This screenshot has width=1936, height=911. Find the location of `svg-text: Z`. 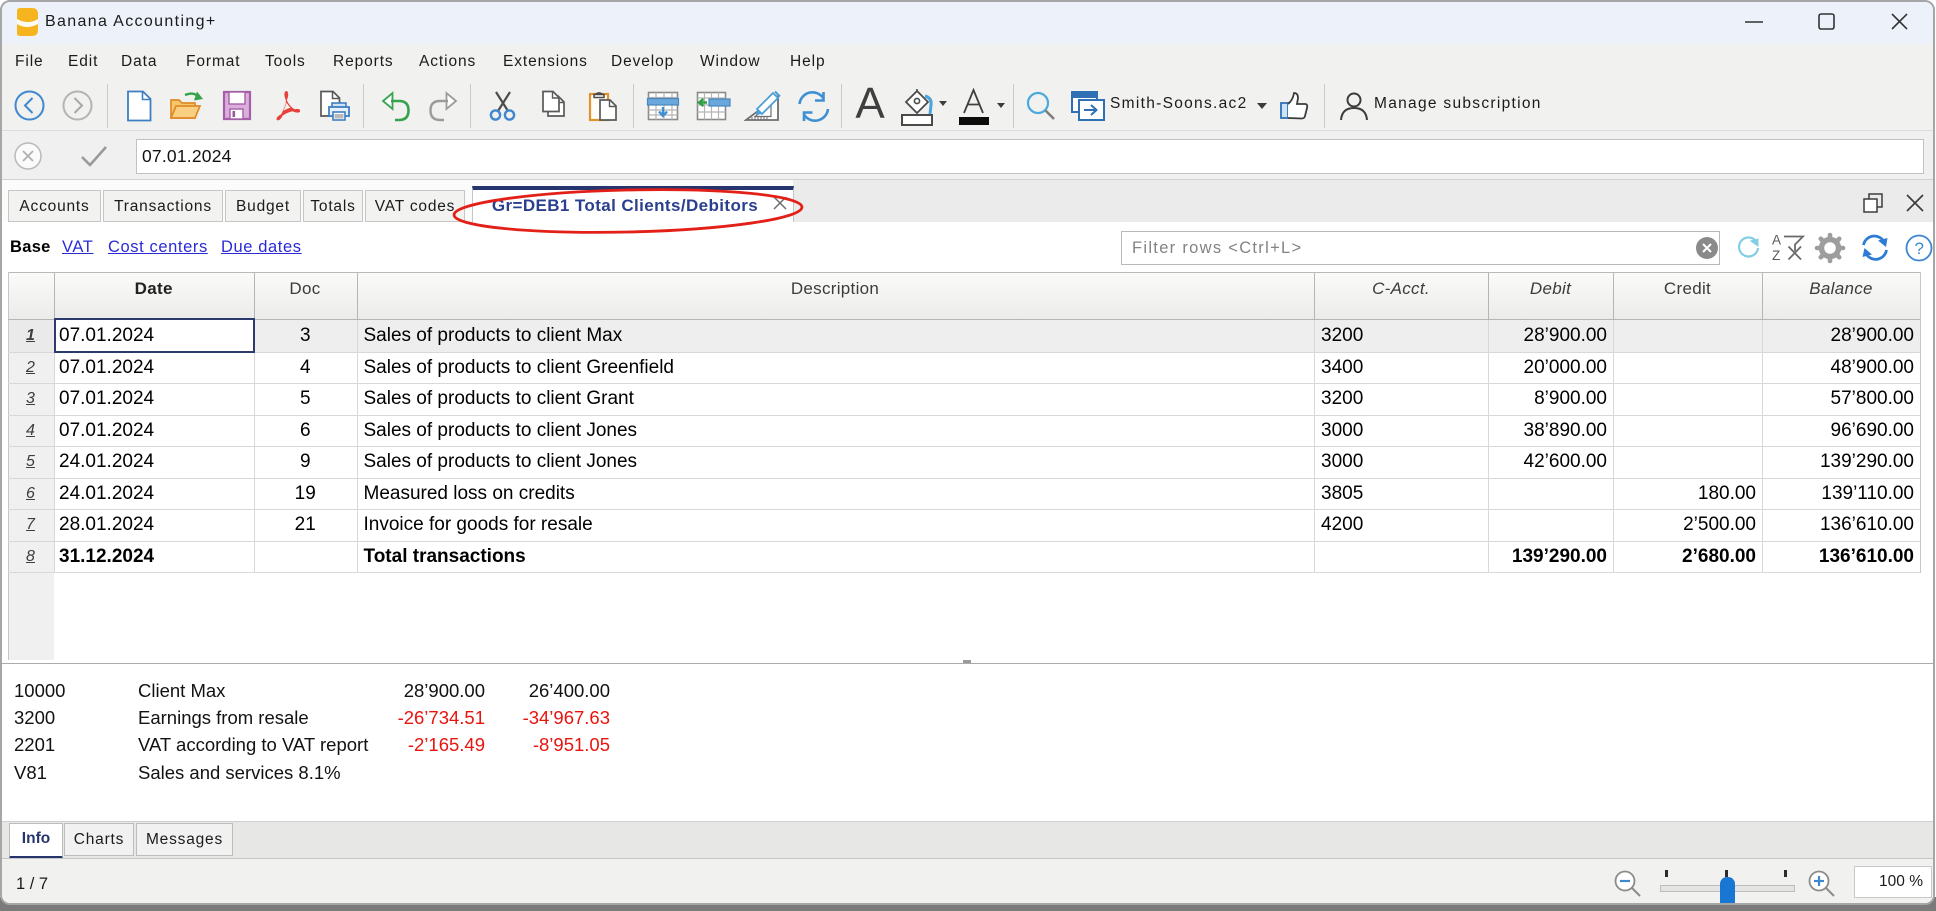

svg-text: Z is located at coordinates (1776, 255).